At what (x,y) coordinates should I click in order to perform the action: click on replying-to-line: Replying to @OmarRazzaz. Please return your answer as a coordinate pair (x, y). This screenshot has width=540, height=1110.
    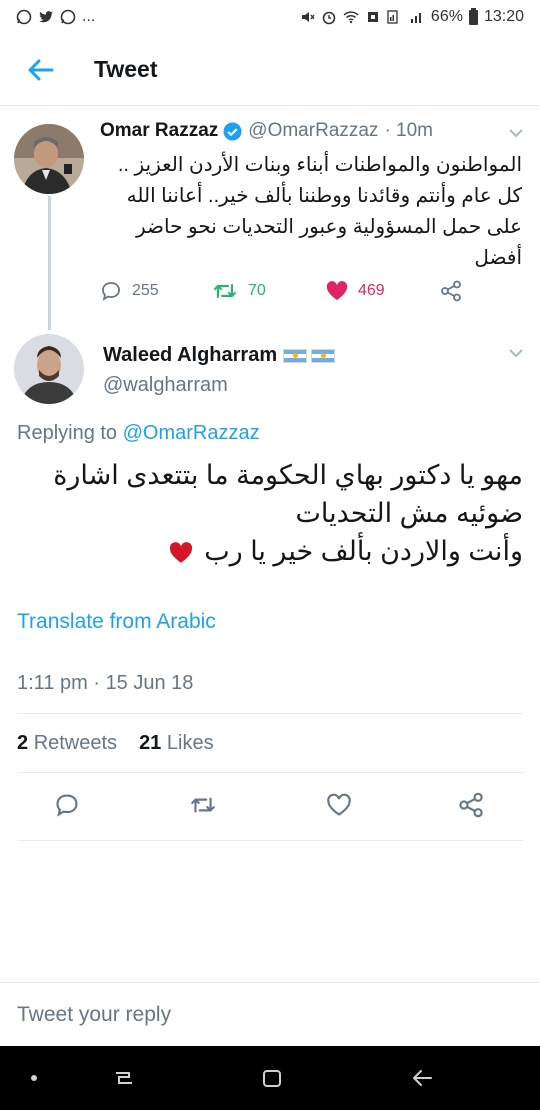
    Looking at the image, I should click on (138, 433).